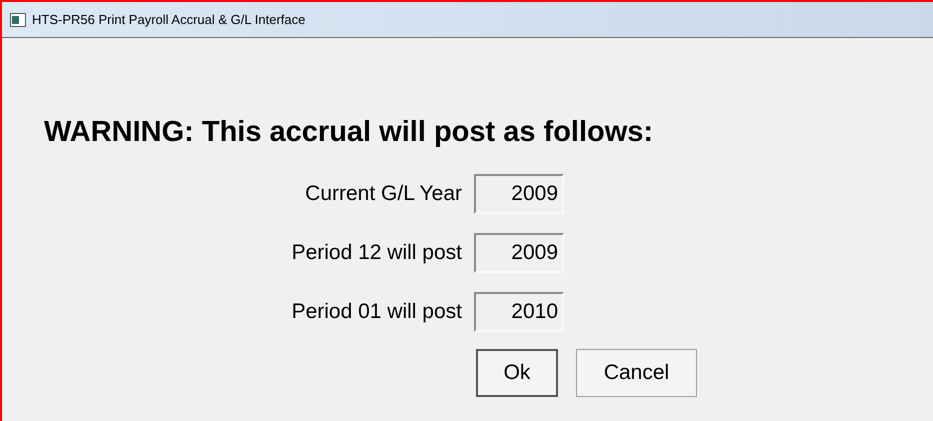 The height and width of the screenshot is (421, 933). What do you see at coordinates (18, 19) in the screenshot?
I see `window-icon` at bounding box center [18, 19].